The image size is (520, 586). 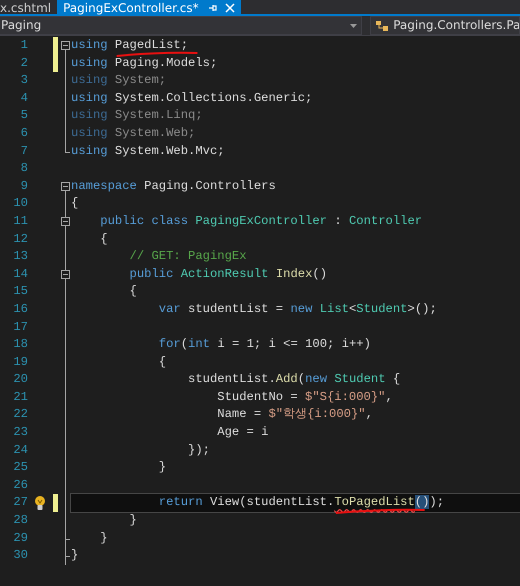 What do you see at coordinates (20, 503) in the screenshot?
I see `line-number: 27` at bounding box center [20, 503].